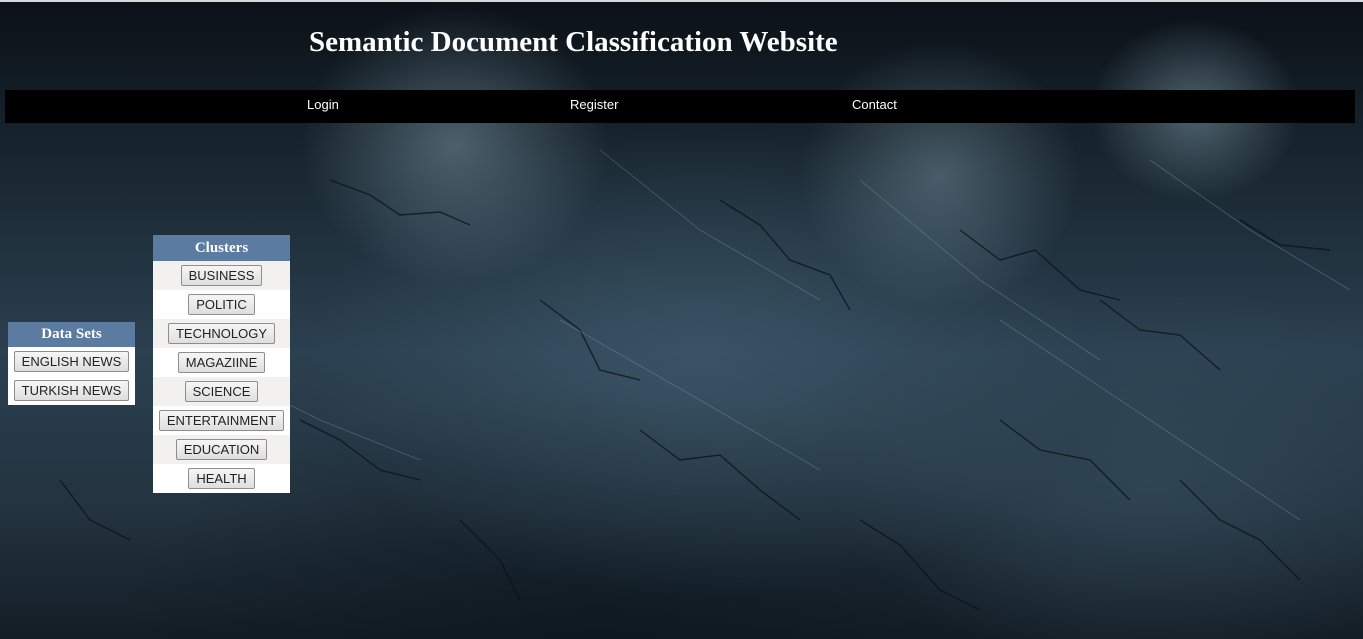 The width and height of the screenshot is (1363, 639). I want to click on cluster-entertainment-button: ENTERTAINMENT, so click(221, 420).